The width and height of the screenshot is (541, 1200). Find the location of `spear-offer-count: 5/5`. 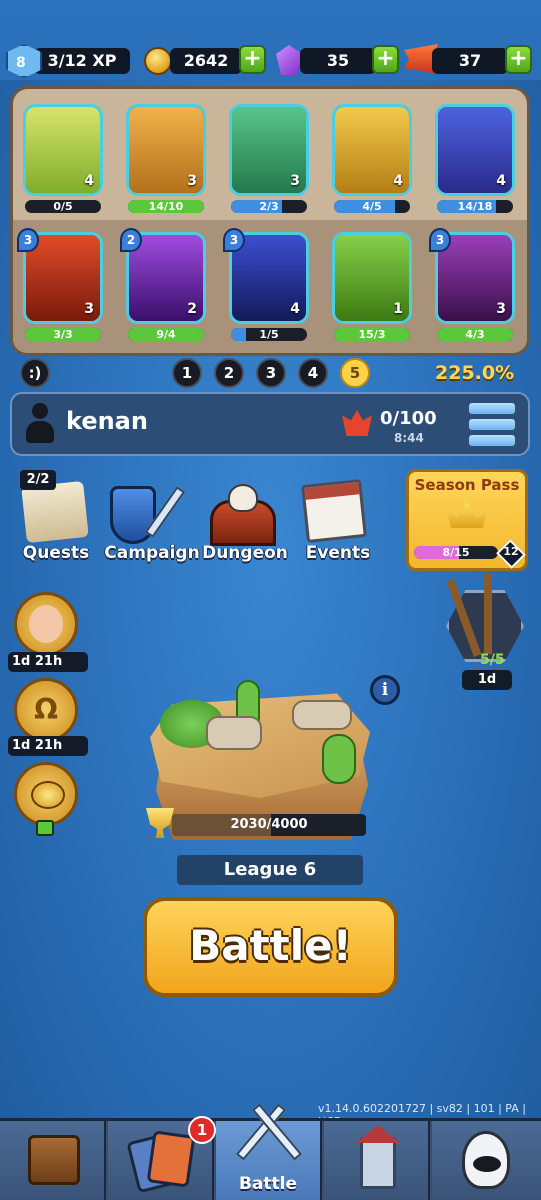

spear-offer-count: 5/5 is located at coordinates (492, 660).